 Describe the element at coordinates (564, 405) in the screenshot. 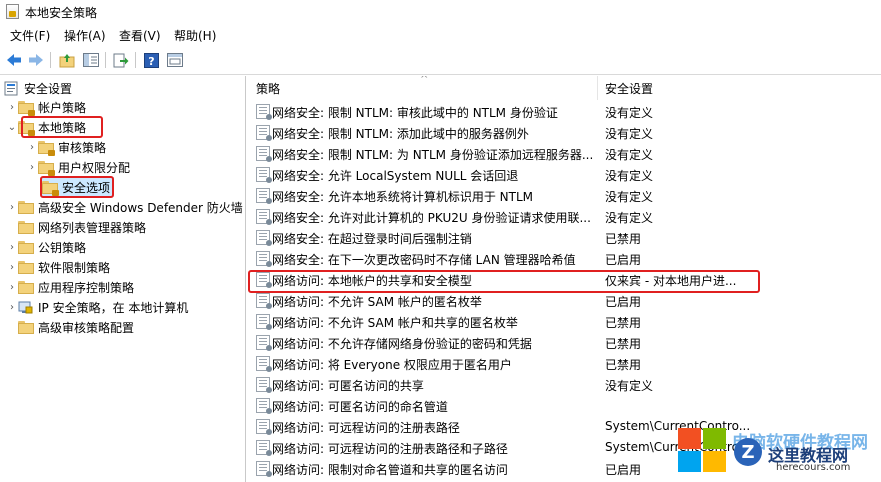

I see `table-row: 网络访问: 可匿名访问的命名管道` at that location.